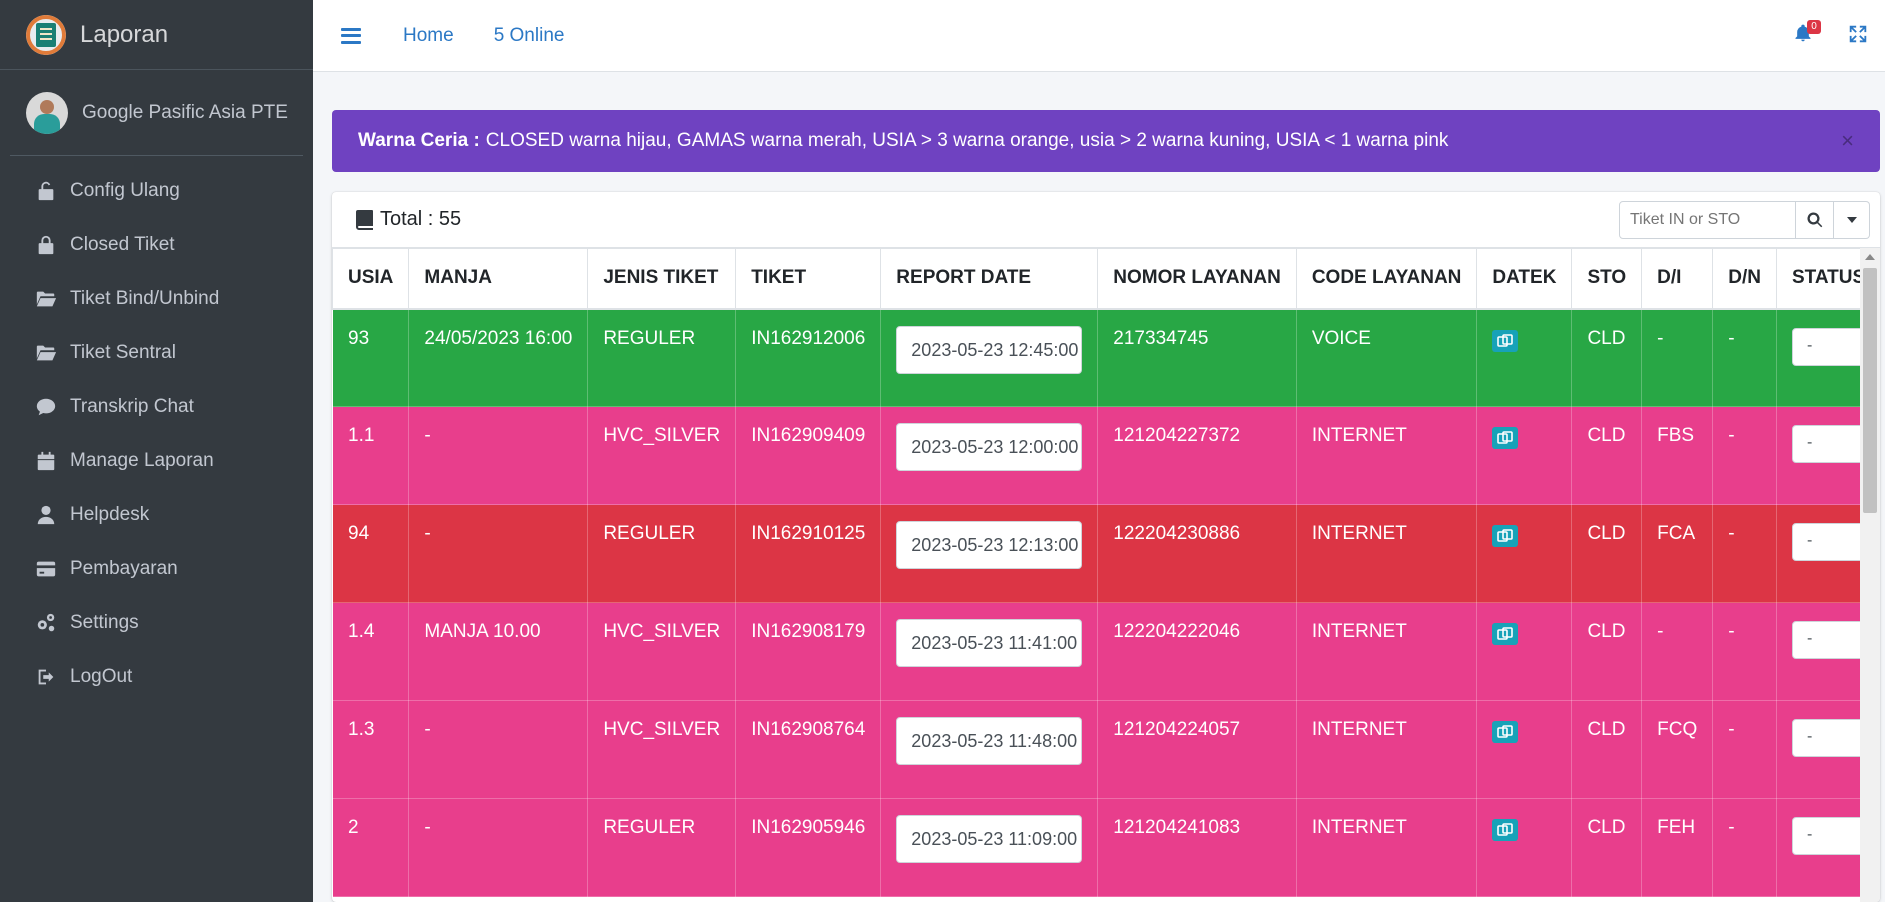  What do you see at coordinates (156, 35) in the screenshot?
I see `brand-link: Laporan` at bounding box center [156, 35].